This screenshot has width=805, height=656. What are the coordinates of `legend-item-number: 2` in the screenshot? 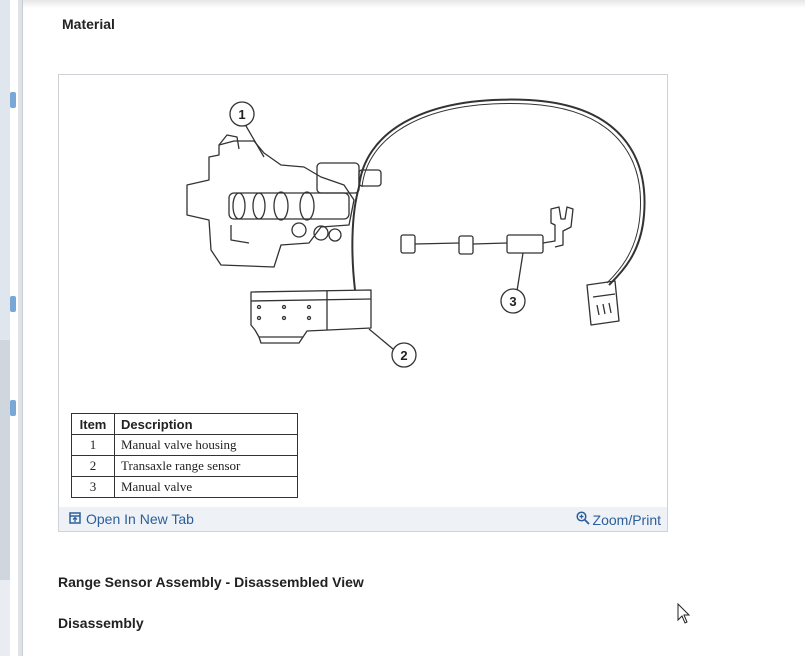 It's located at (93, 466).